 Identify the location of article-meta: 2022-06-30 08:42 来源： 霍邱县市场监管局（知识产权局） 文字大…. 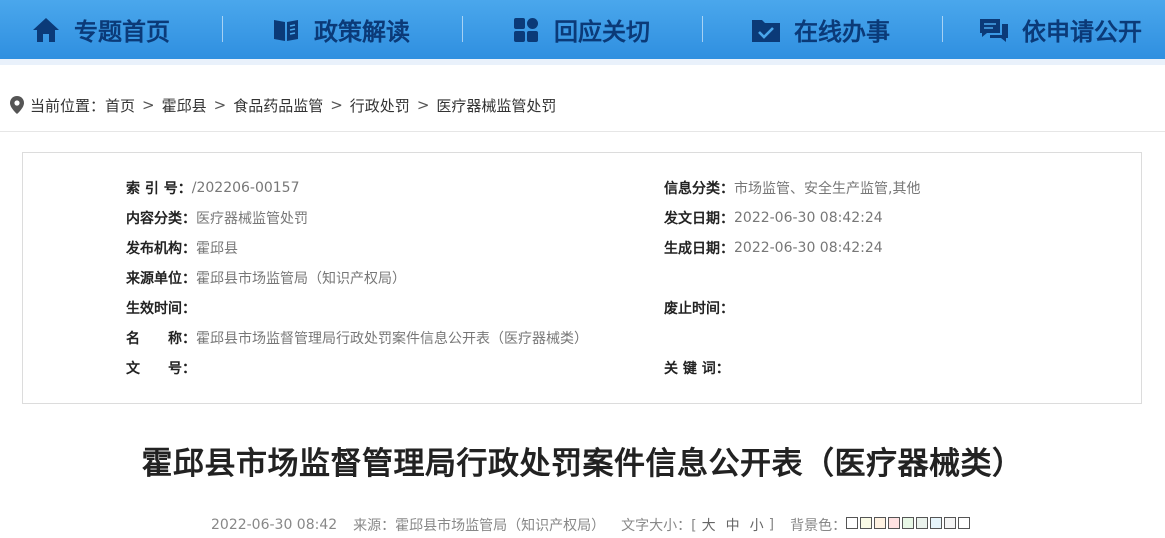
(591, 525).